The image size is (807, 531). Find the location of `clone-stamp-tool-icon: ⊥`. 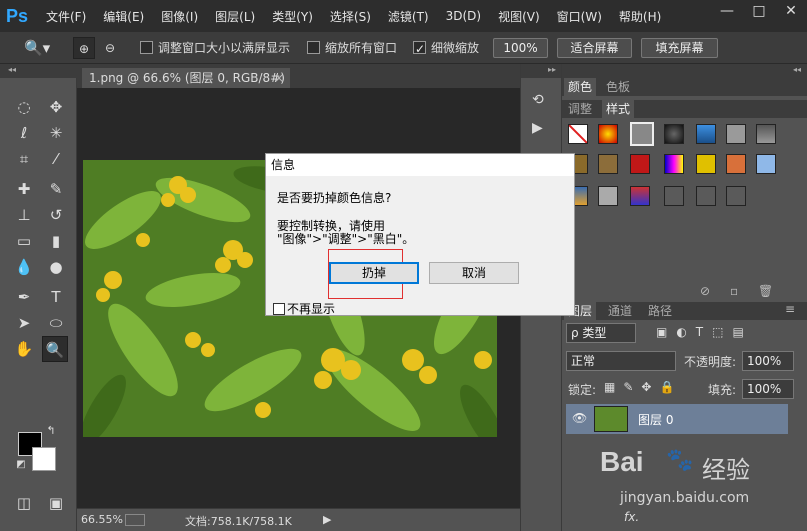

clone-stamp-tool-icon: ⊥ is located at coordinates (24, 215).